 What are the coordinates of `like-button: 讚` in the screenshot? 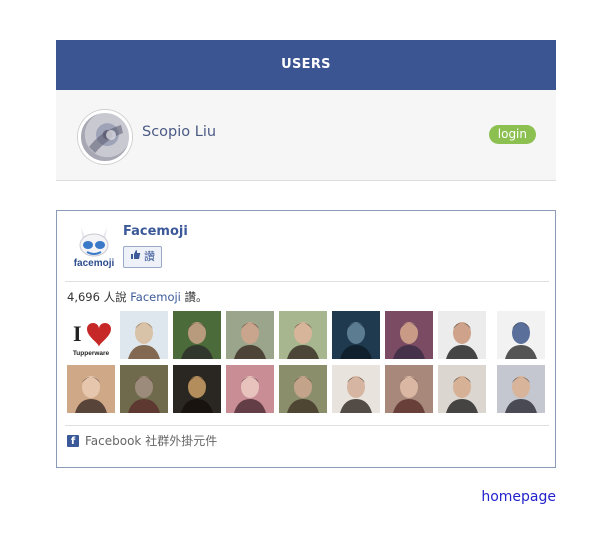 It's located at (142, 257).